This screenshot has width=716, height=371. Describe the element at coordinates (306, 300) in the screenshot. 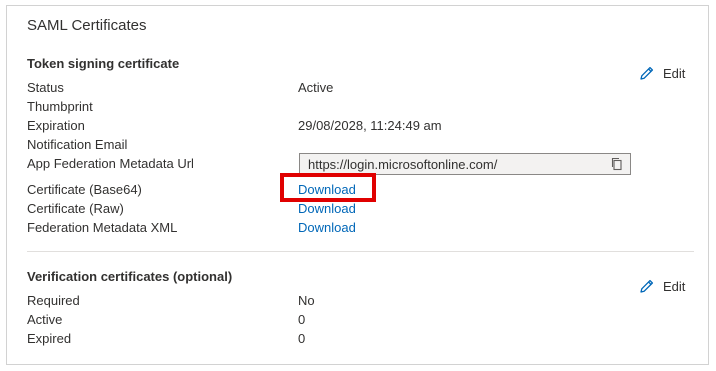

I see `required-value: No` at that location.